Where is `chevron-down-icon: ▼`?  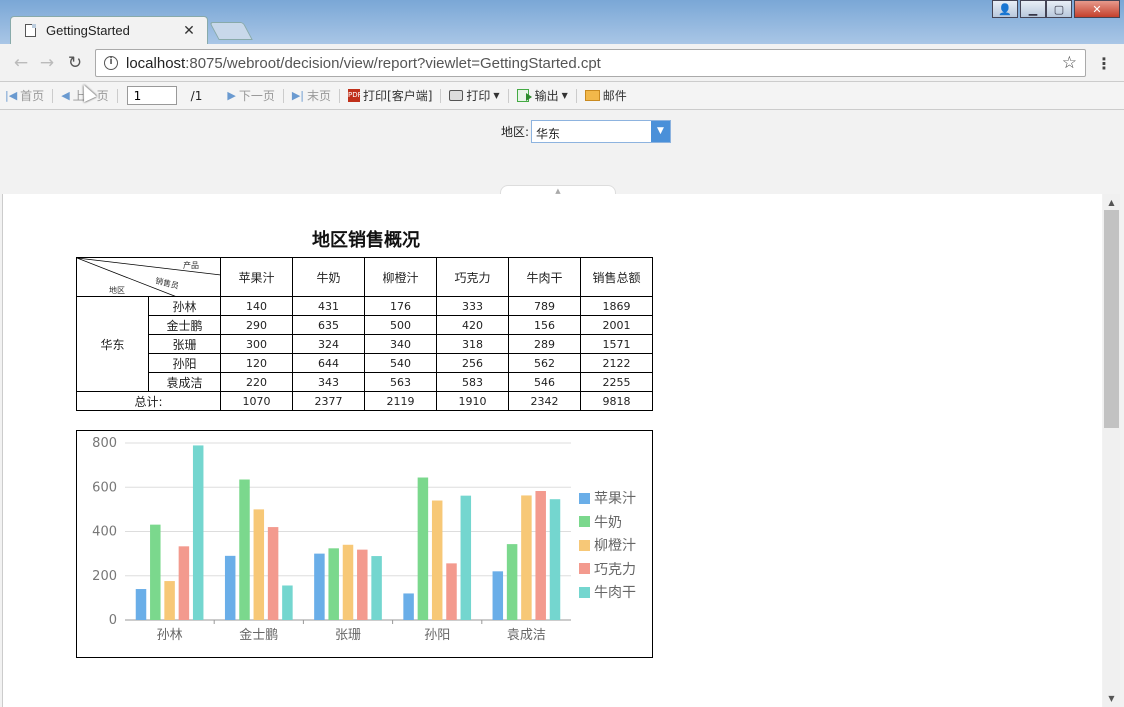
chevron-down-icon: ▼ is located at coordinates (660, 131).